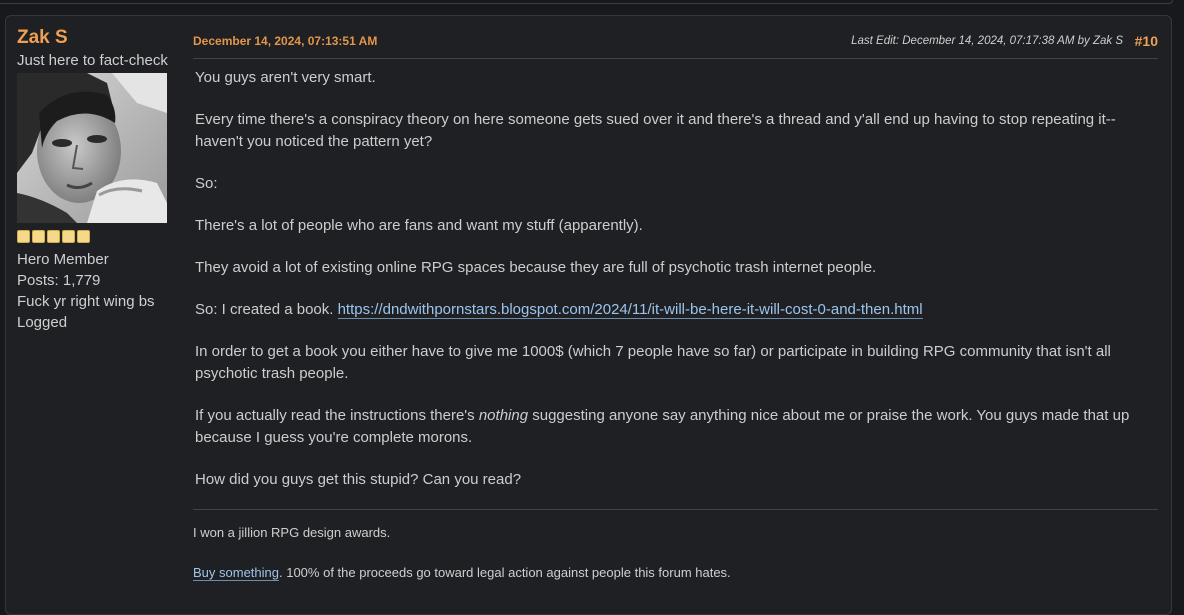 This screenshot has width=1184, height=615. I want to click on rank-stars, so click(97, 237).